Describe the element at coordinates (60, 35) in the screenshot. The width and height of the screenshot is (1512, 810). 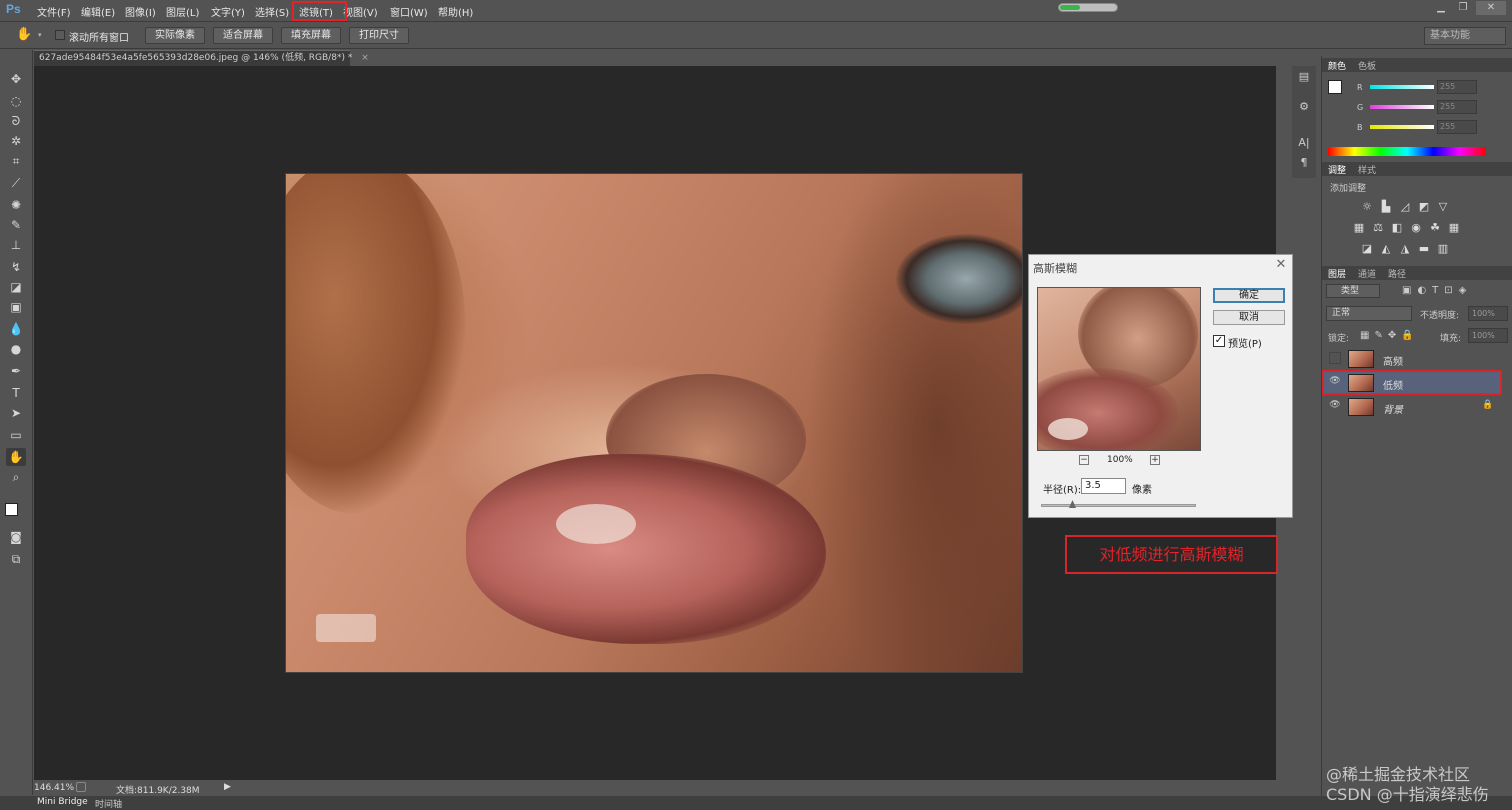
I see `scroll-all-checkbox` at that location.